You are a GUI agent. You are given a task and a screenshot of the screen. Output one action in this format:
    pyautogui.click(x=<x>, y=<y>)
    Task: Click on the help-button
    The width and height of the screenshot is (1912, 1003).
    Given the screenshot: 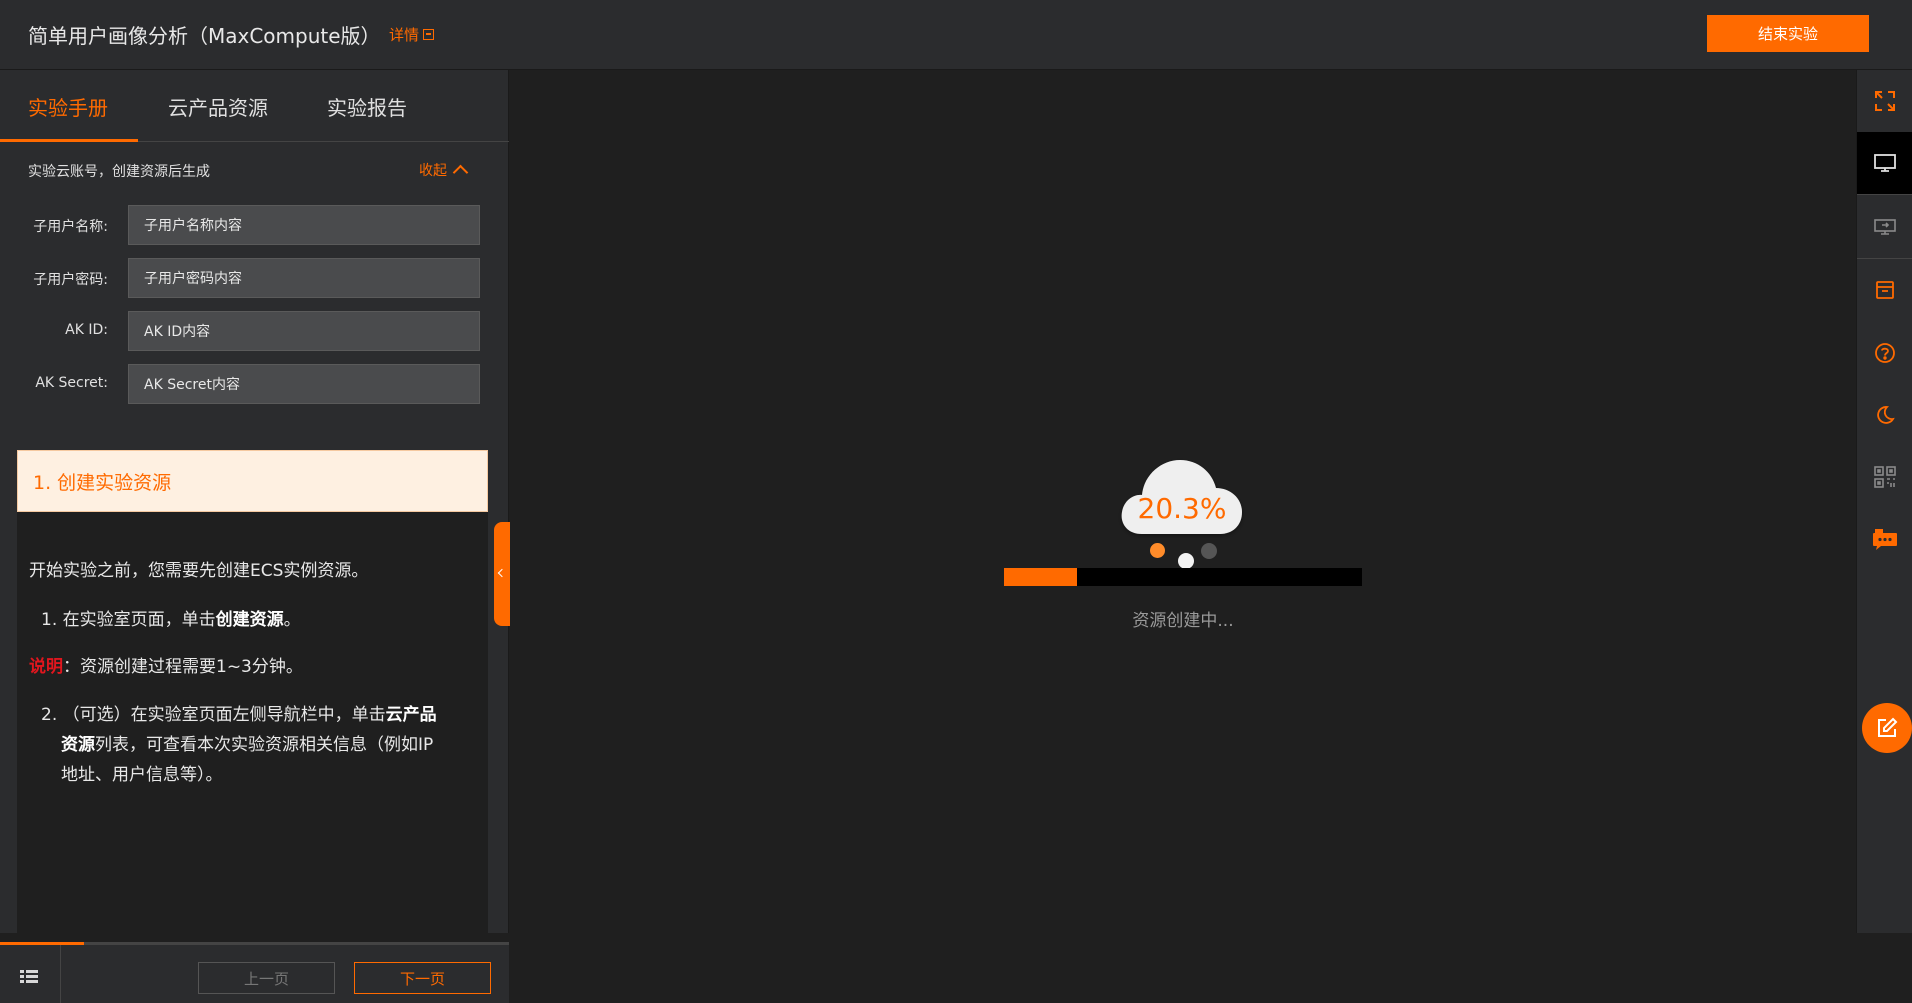 What is the action you would take?
    pyautogui.click(x=1884, y=353)
    